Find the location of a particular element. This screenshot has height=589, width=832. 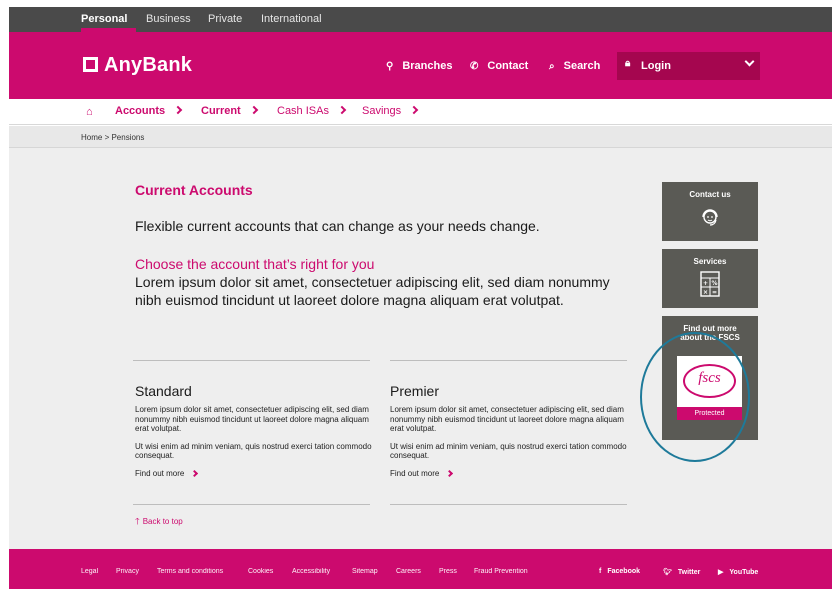

tab-personal: Personal is located at coordinates (104, 19).